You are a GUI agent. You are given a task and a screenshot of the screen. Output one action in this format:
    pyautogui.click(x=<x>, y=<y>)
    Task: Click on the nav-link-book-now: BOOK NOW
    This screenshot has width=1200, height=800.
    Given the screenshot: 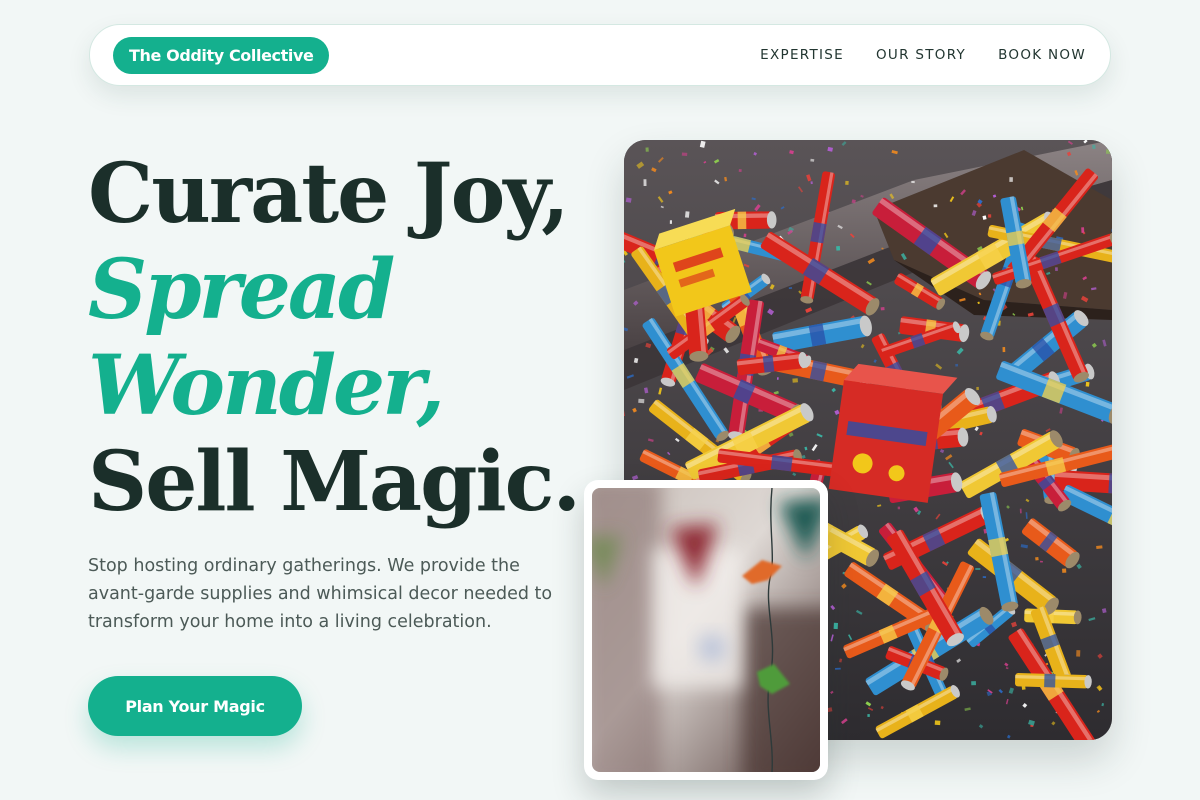 What is the action you would take?
    pyautogui.click(x=1042, y=55)
    